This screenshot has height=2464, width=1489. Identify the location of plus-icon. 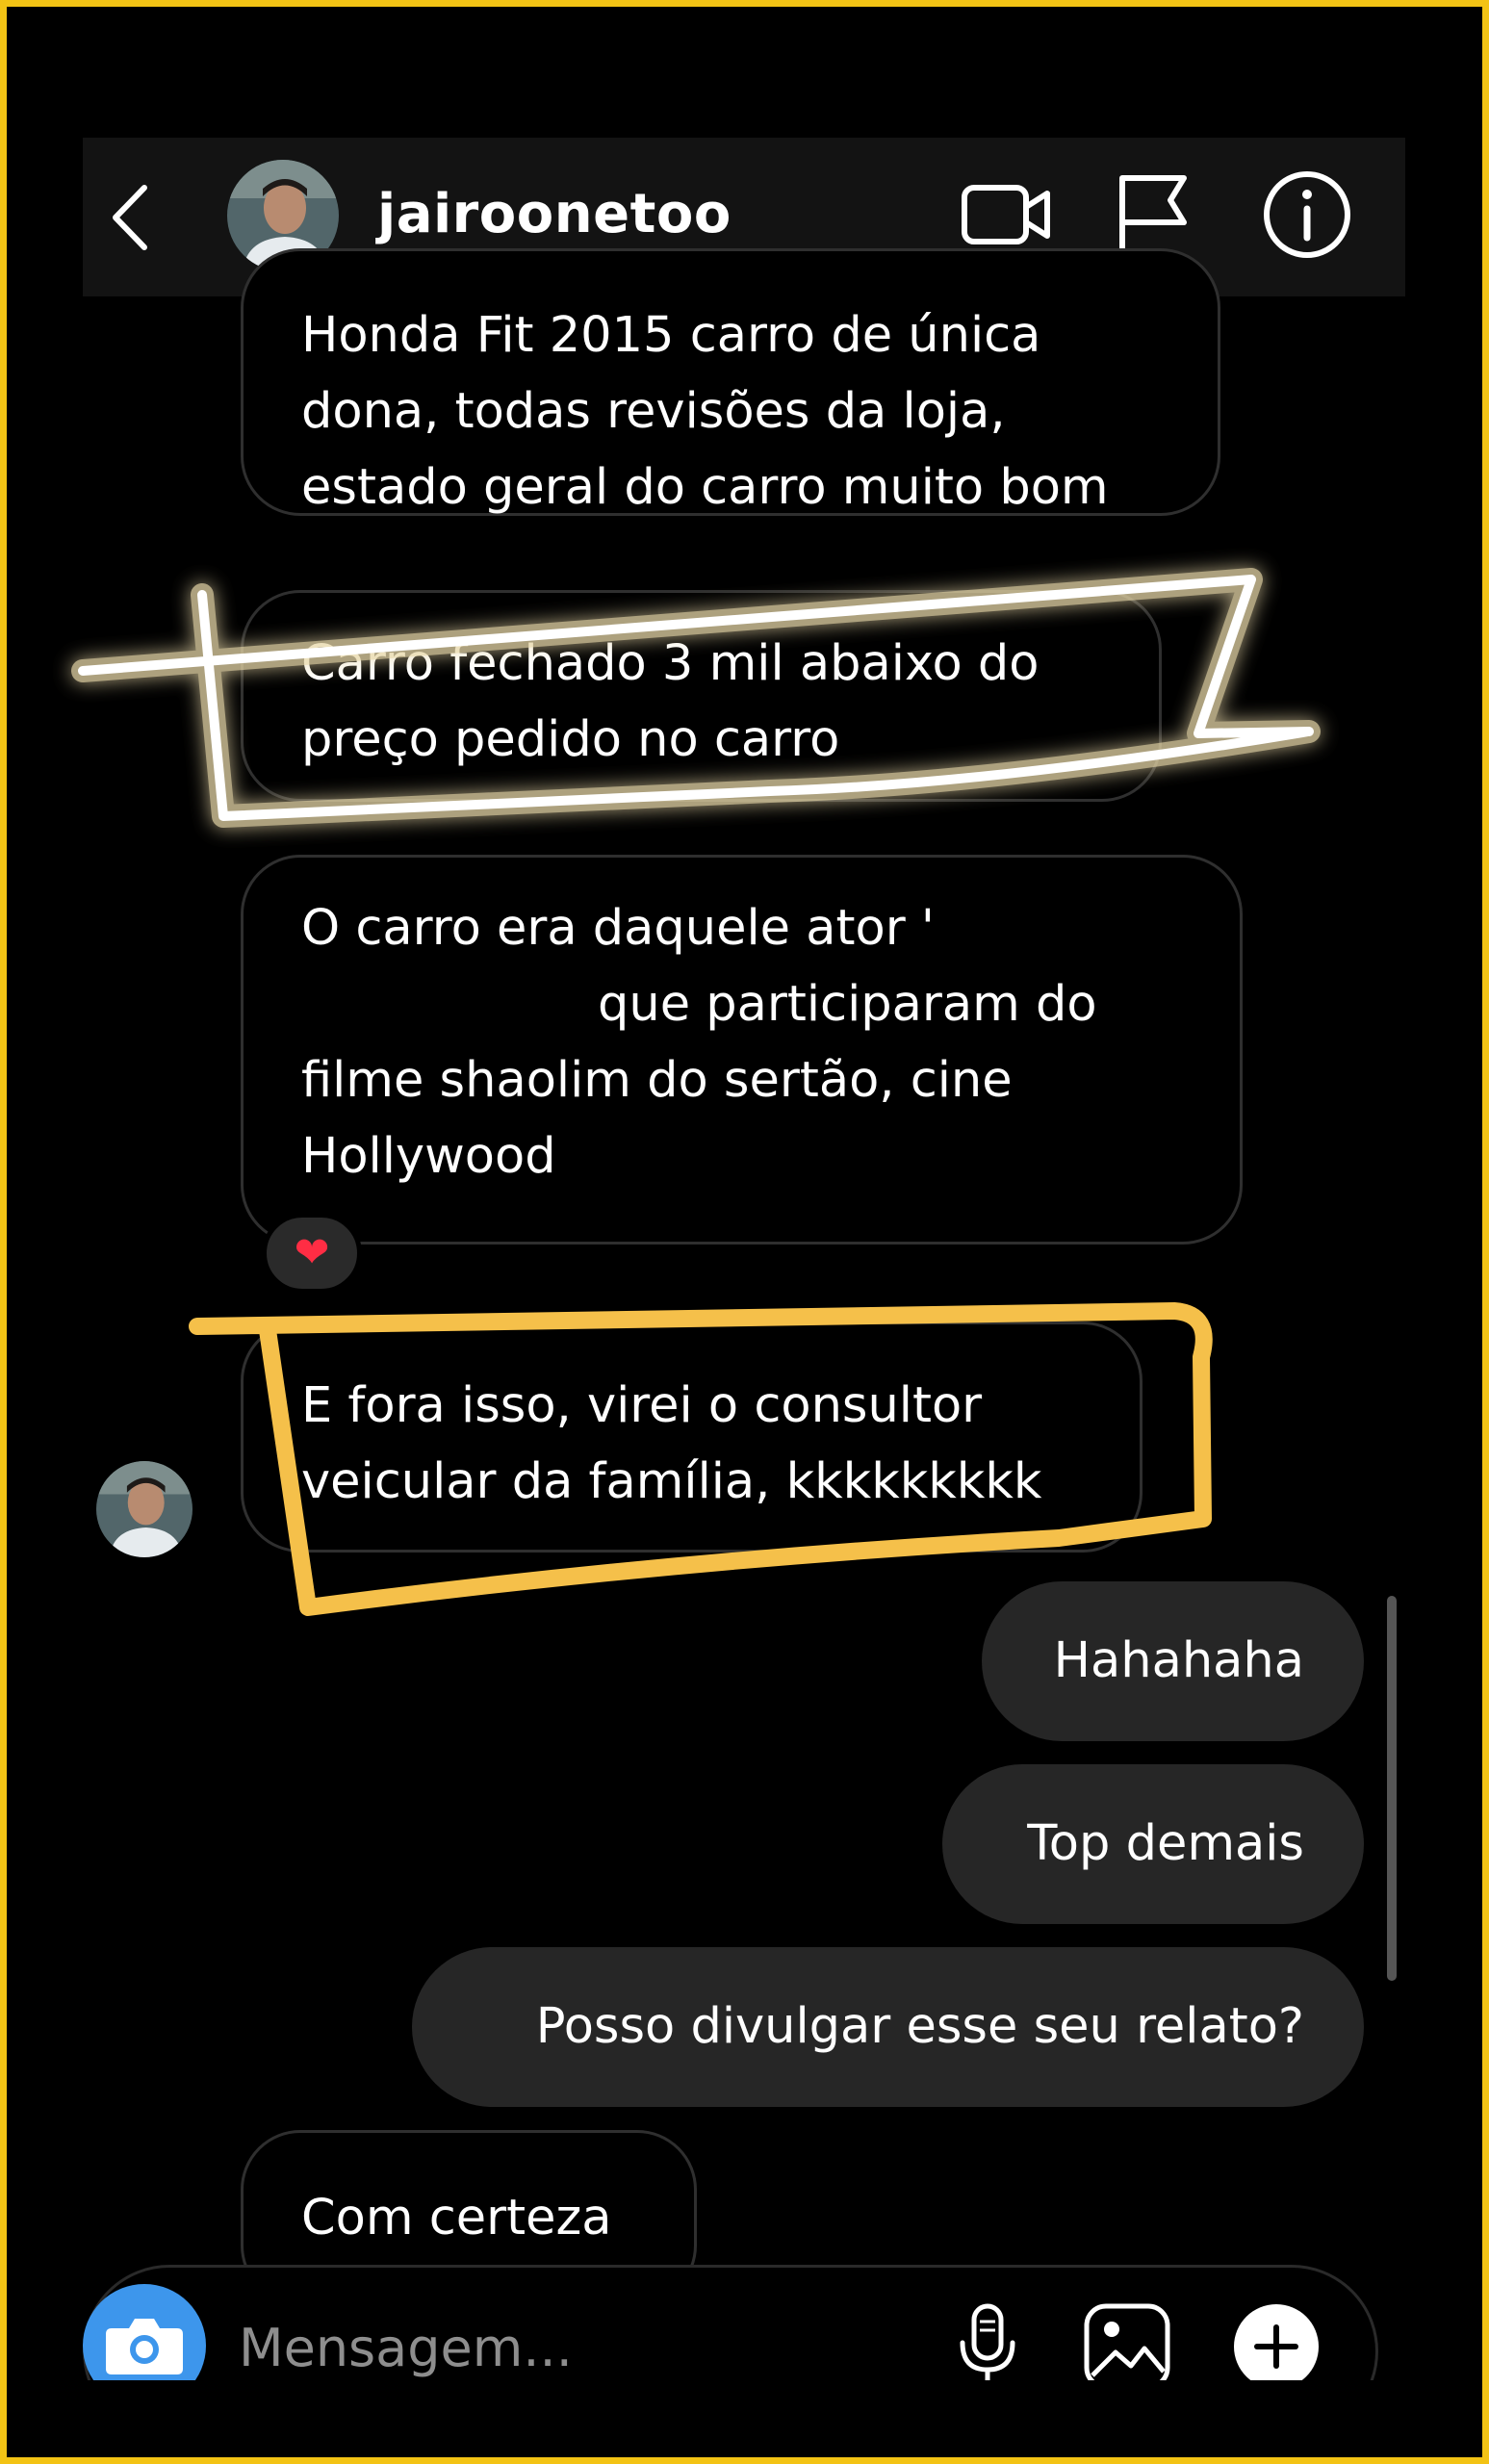
(1276, 2342).